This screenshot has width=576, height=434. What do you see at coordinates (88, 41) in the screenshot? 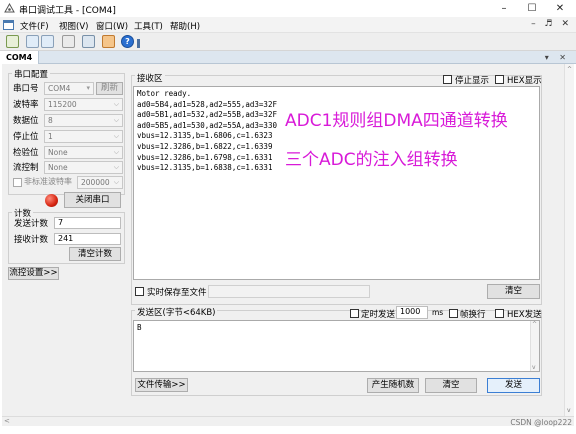
I see `monitor-icon` at bounding box center [88, 41].